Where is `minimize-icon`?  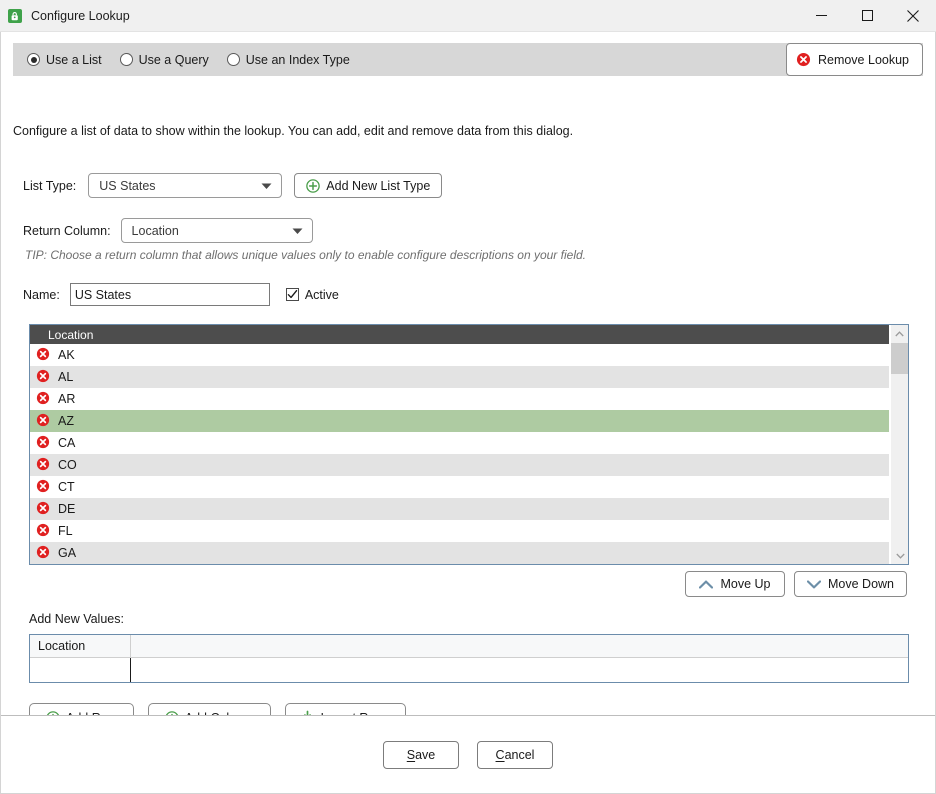
minimize-icon is located at coordinates (821, 15).